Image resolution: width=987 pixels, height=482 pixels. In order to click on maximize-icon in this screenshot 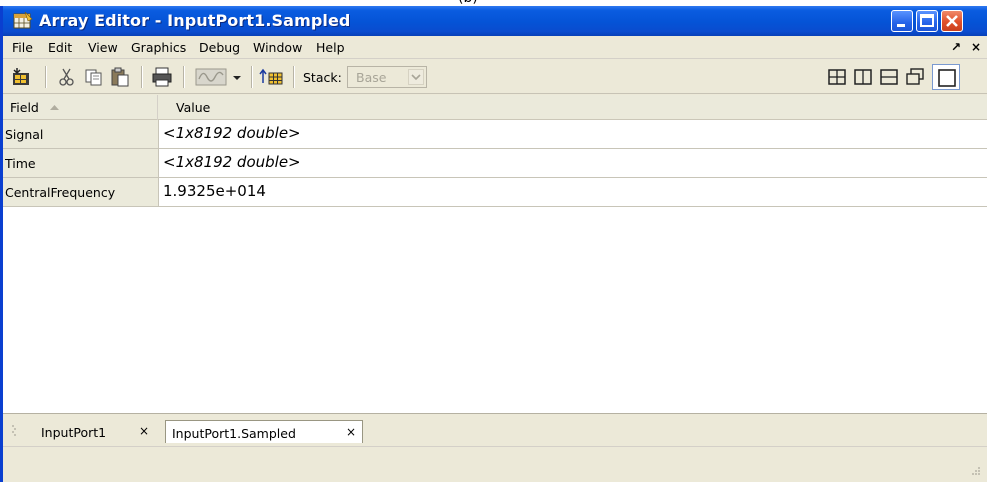, I will do `click(927, 20)`.